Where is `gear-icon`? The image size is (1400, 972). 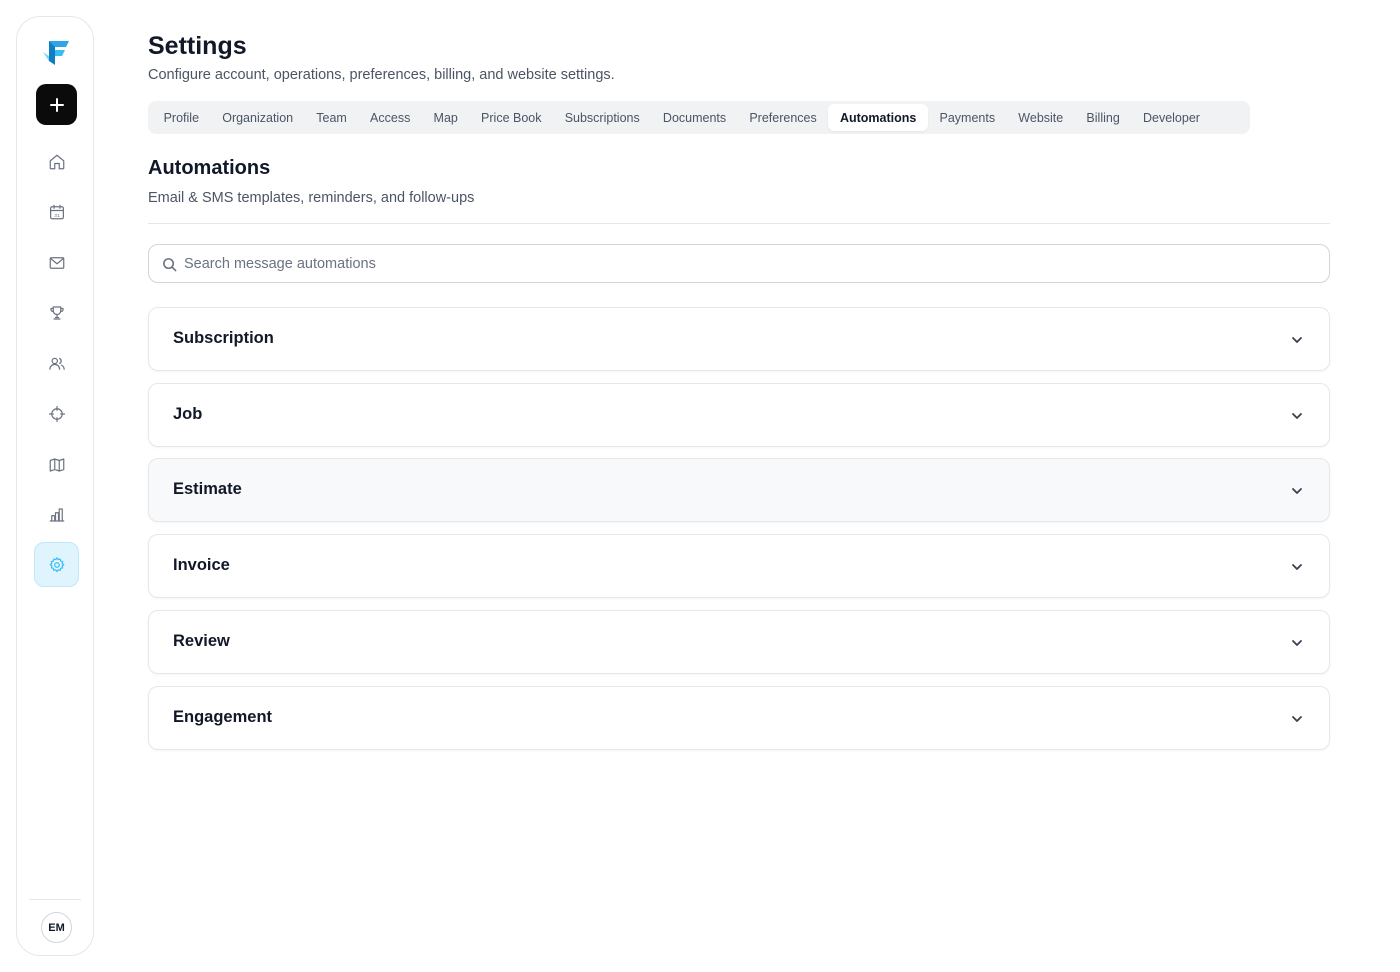
gear-icon is located at coordinates (56, 564).